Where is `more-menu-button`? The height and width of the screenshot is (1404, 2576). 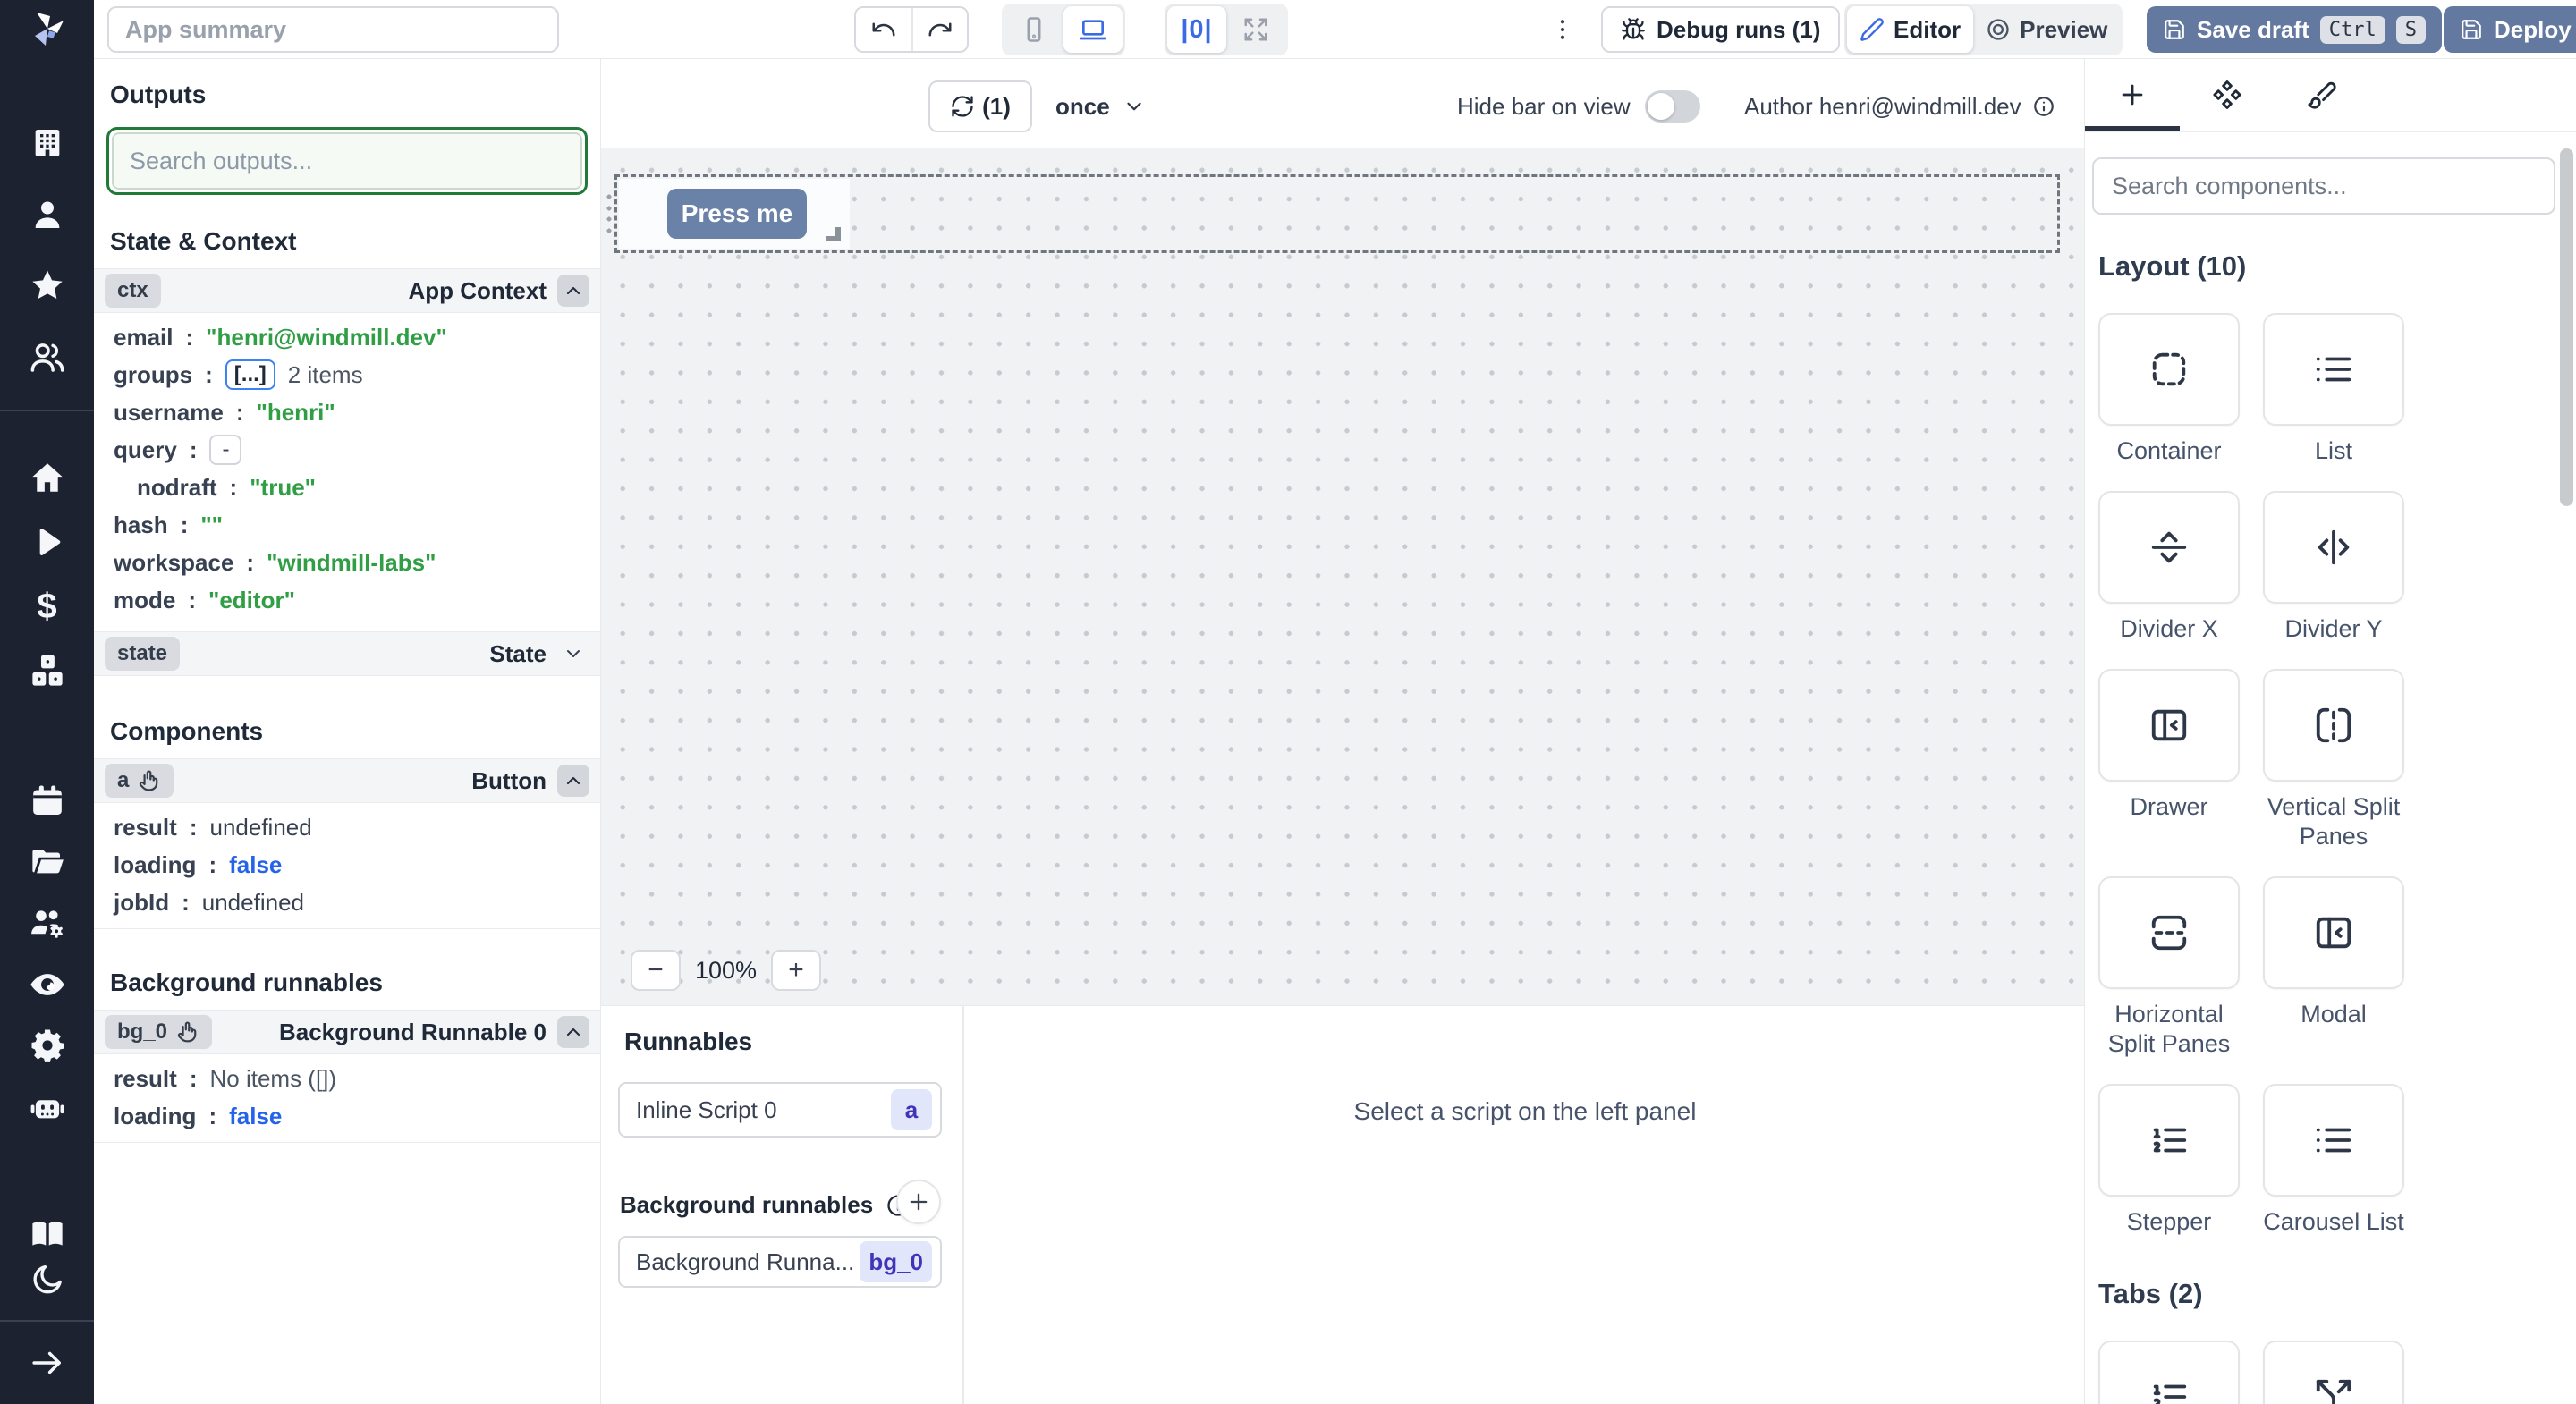 more-menu-button is located at coordinates (1562, 30).